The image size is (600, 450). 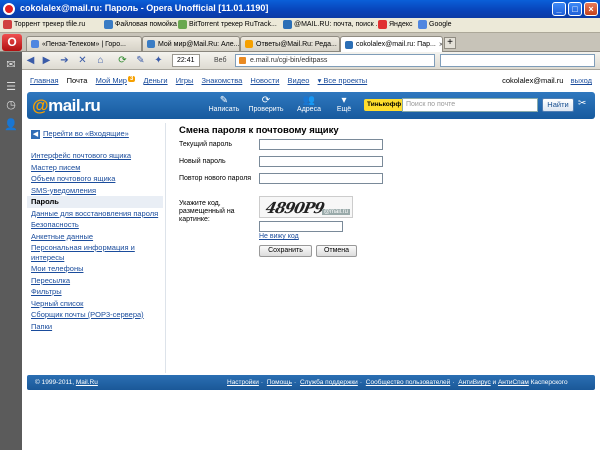 I want to click on save-button: Сохранить, so click(x=285, y=251).